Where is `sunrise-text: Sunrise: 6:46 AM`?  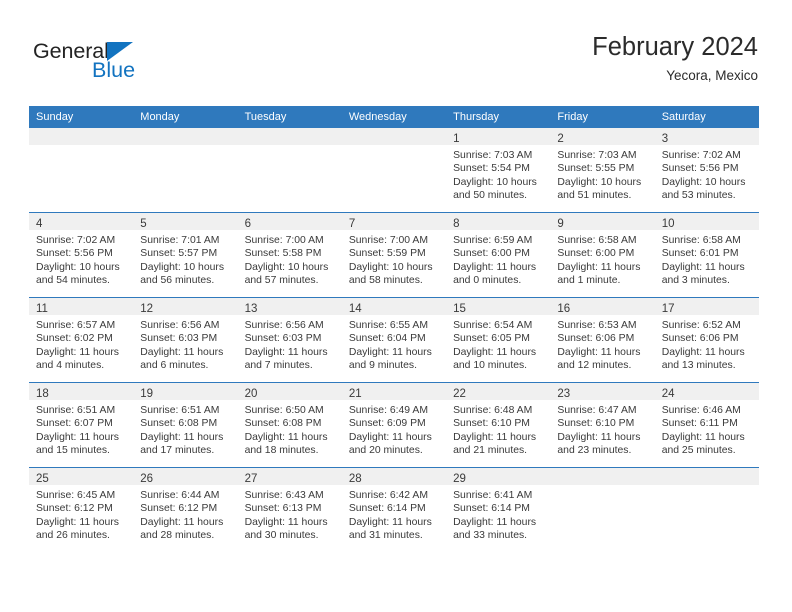 sunrise-text: Sunrise: 6:46 AM is located at coordinates (701, 410).